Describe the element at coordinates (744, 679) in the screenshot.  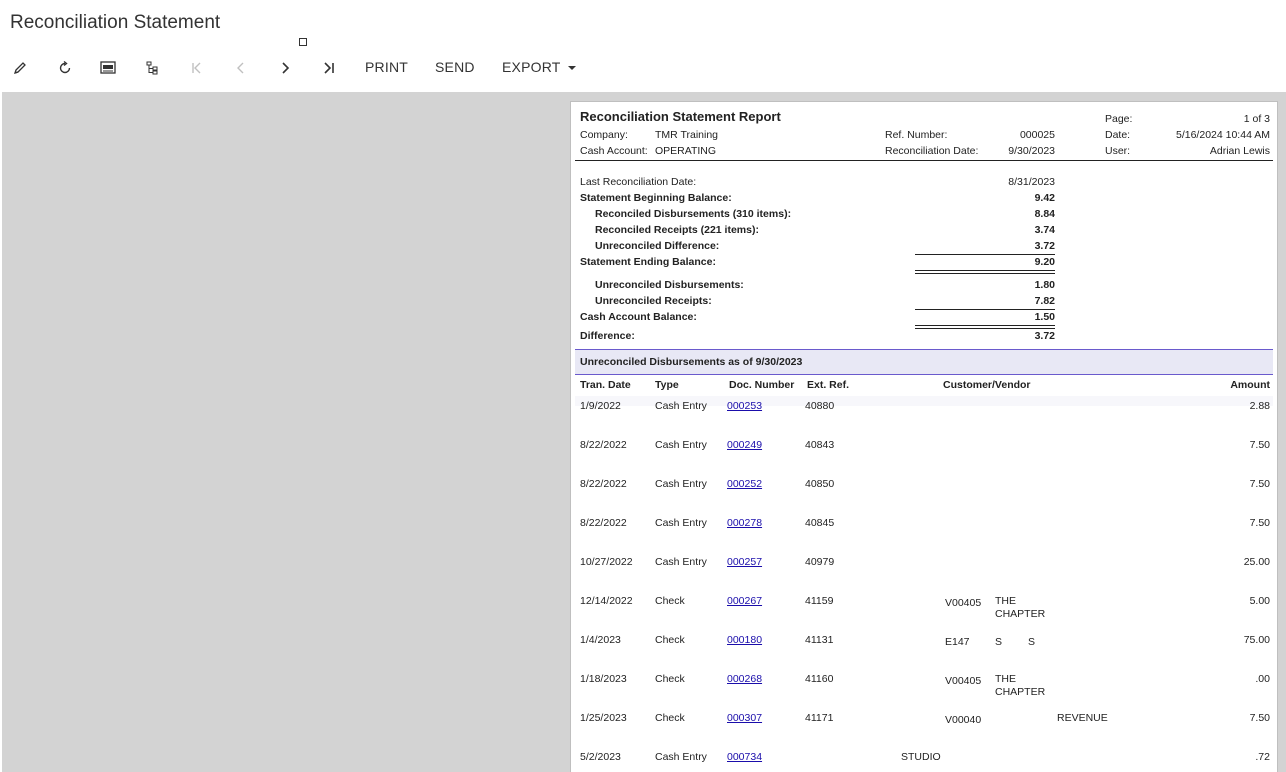
I see `doc-number-link: 000268` at that location.